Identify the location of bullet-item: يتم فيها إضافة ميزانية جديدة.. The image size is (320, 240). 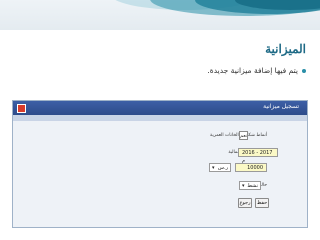
(256, 70).